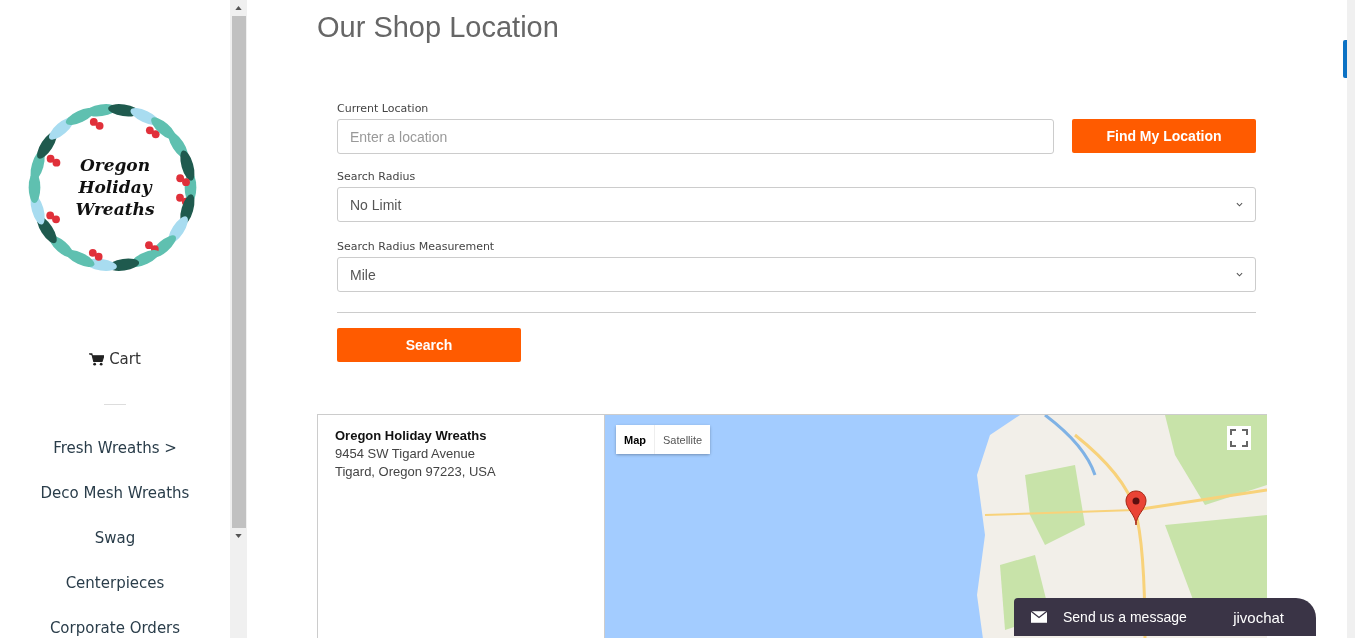 The height and width of the screenshot is (638, 1355). Describe the element at coordinates (1125, 617) in the screenshot. I see `chat-message: Send us a message` at that location.